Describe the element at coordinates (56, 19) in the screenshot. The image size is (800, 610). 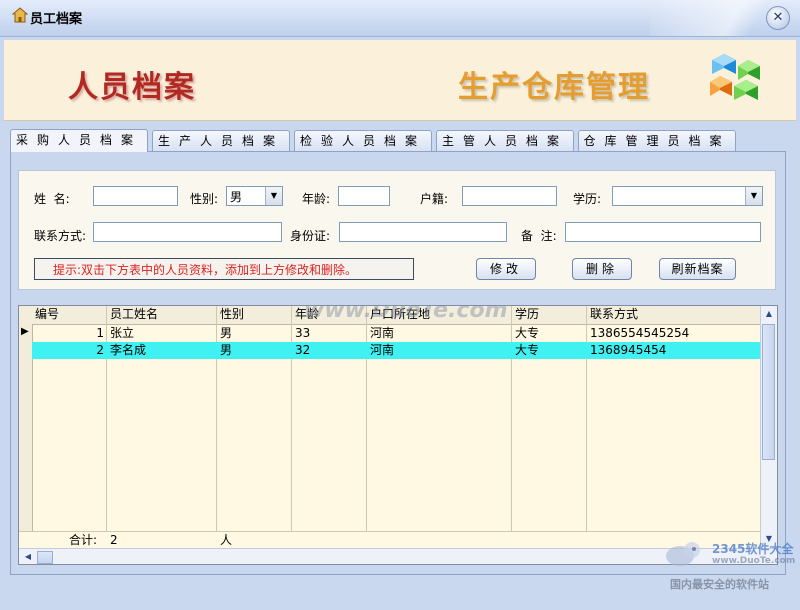
I see `window-title: 员工档案` at that location.